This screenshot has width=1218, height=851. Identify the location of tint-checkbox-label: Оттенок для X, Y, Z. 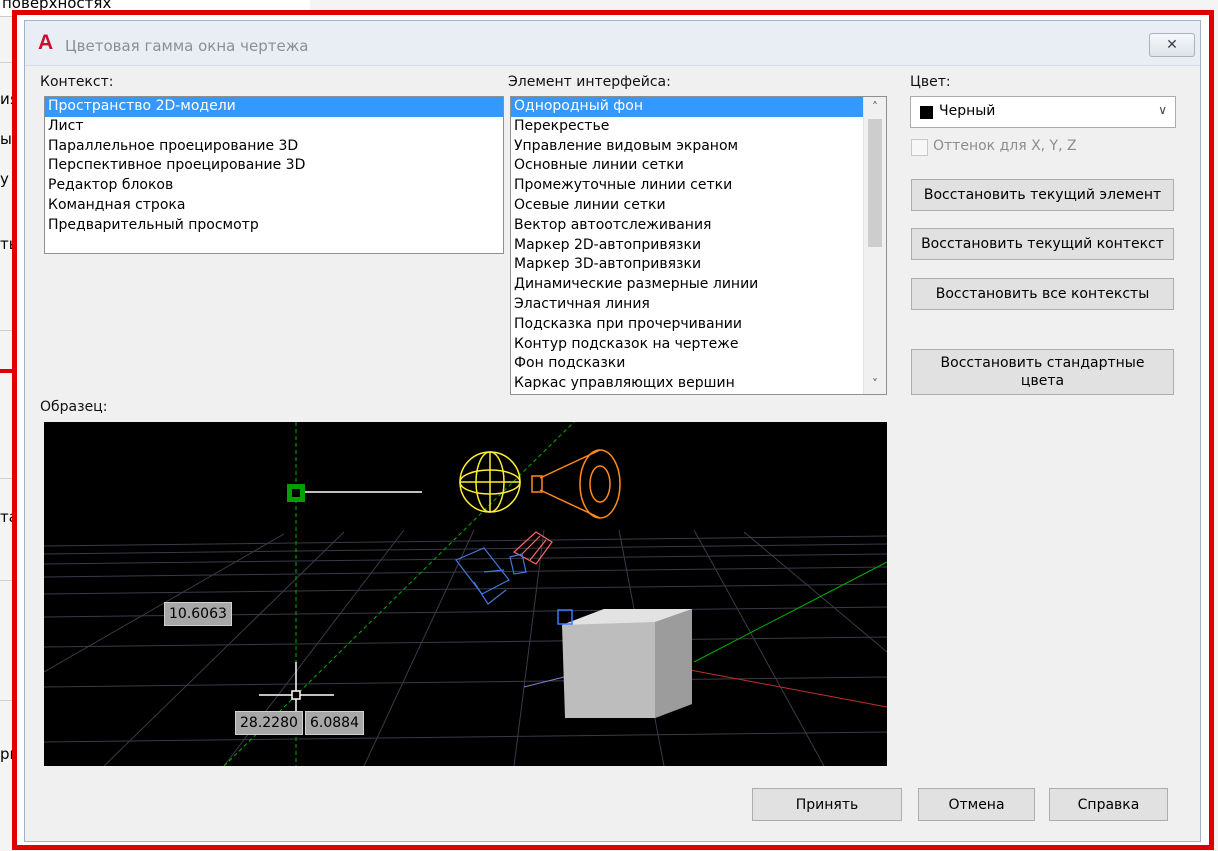
(1005, 146).